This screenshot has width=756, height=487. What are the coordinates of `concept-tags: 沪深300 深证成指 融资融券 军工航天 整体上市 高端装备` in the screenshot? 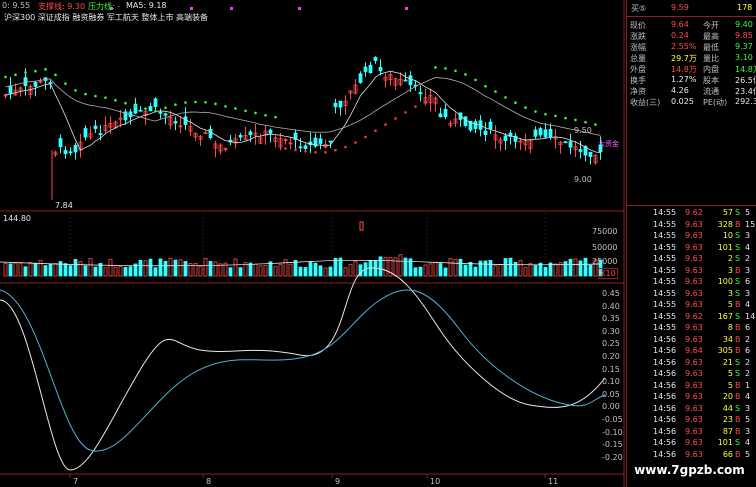 It's located at (106, 17).